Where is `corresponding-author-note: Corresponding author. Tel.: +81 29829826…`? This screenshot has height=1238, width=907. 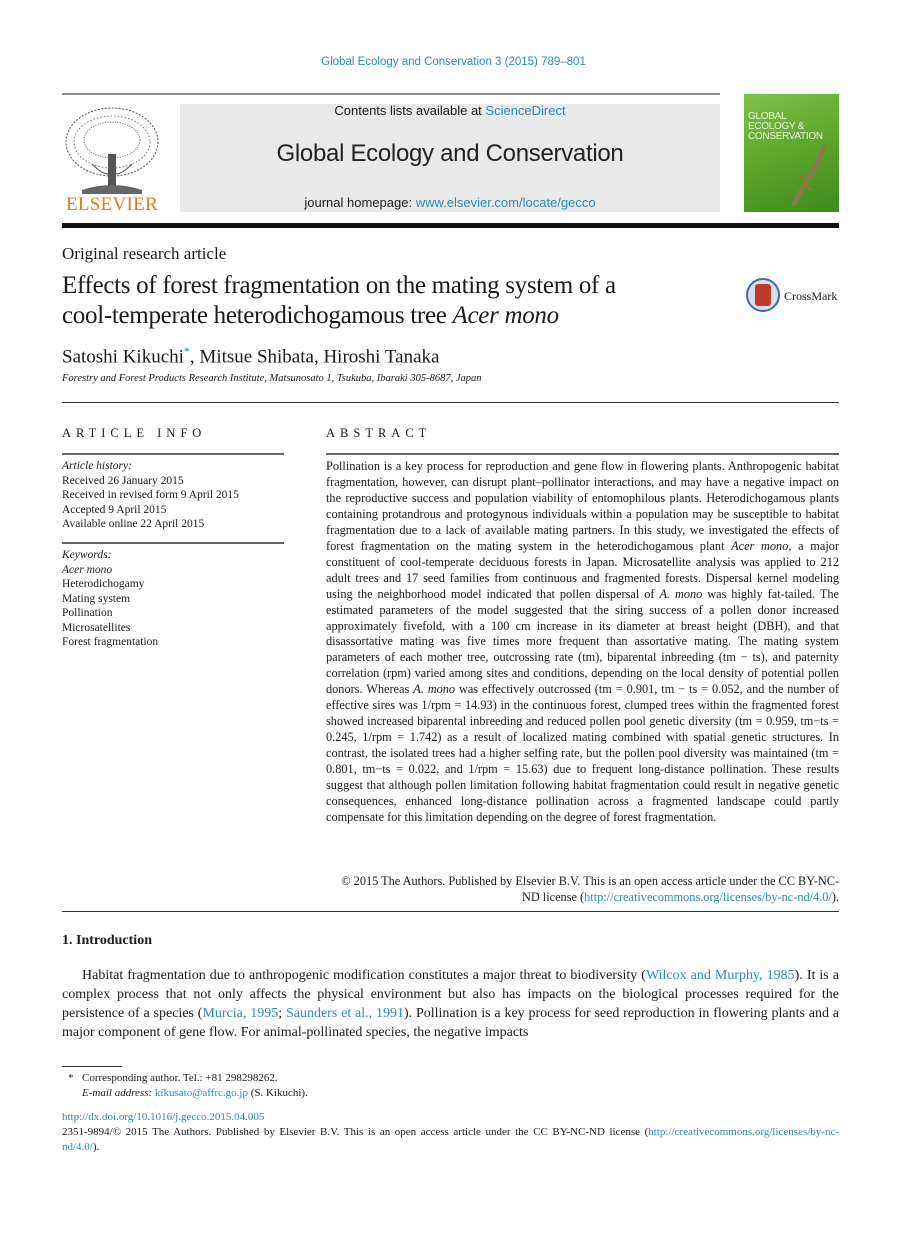
corresponding-author-note: Corresponding author. Tel.: +81 29829826… is located at coordinates (180, 1078).